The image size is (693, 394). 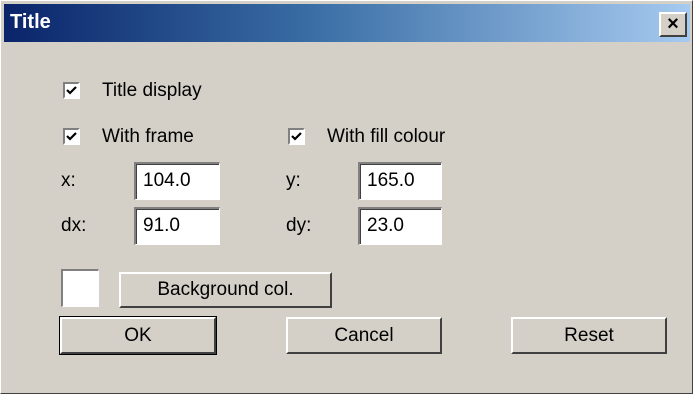 I want to click on background-colour-swatch, so click(x=80, y=288).